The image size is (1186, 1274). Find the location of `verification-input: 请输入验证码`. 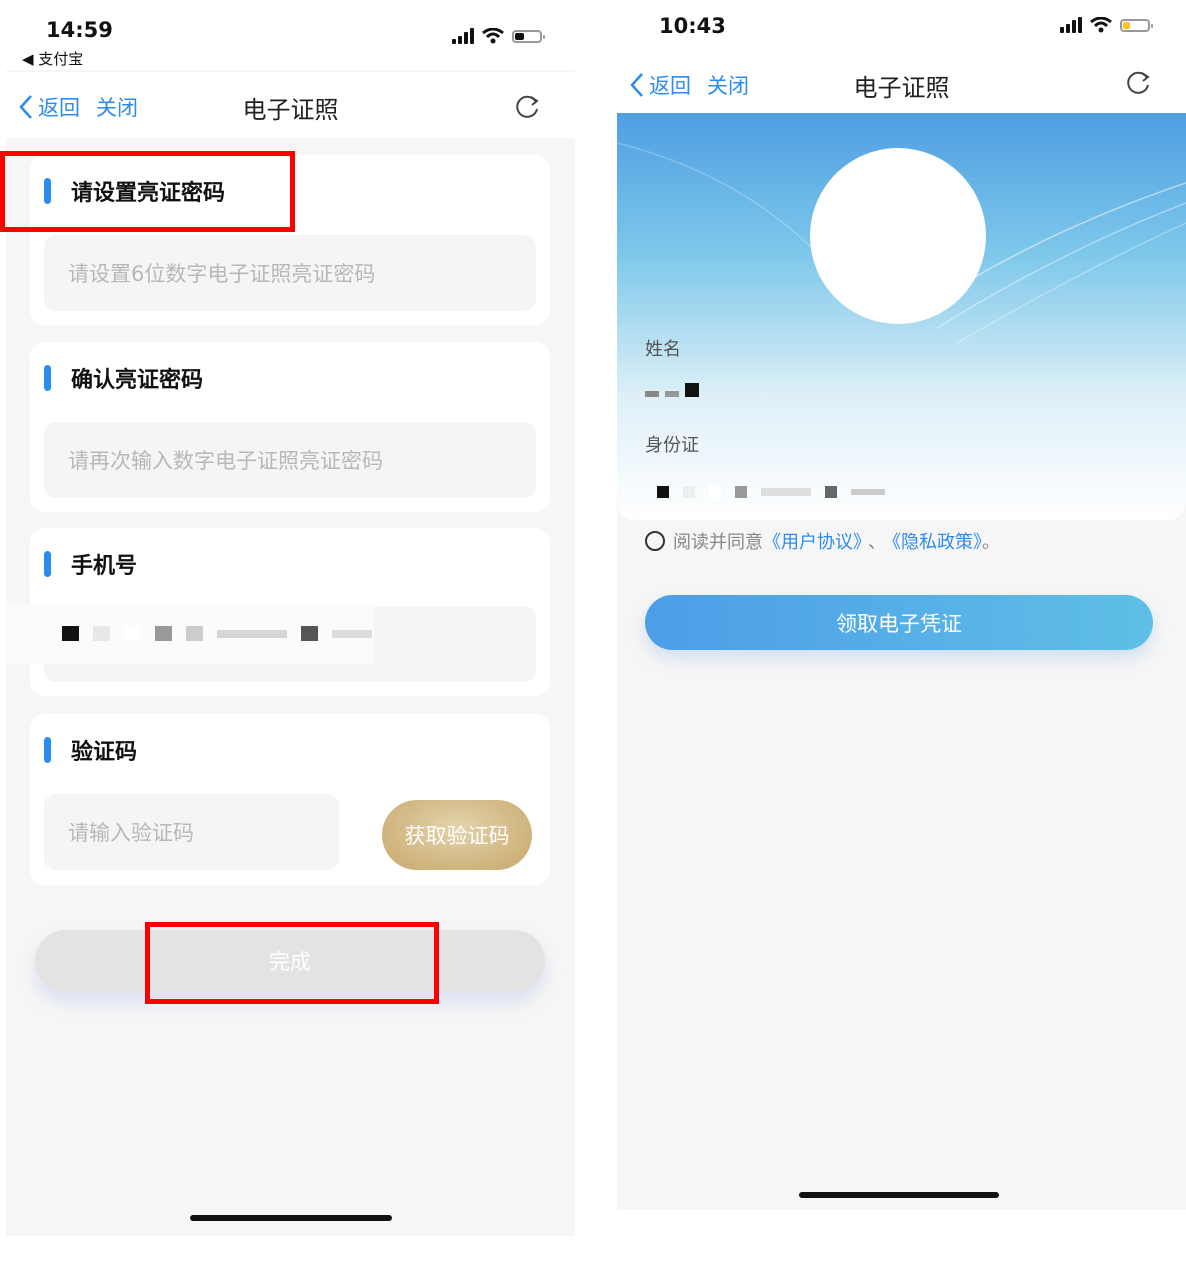

verification-input: 请输入验证码 is located at coordinates (191, 832).